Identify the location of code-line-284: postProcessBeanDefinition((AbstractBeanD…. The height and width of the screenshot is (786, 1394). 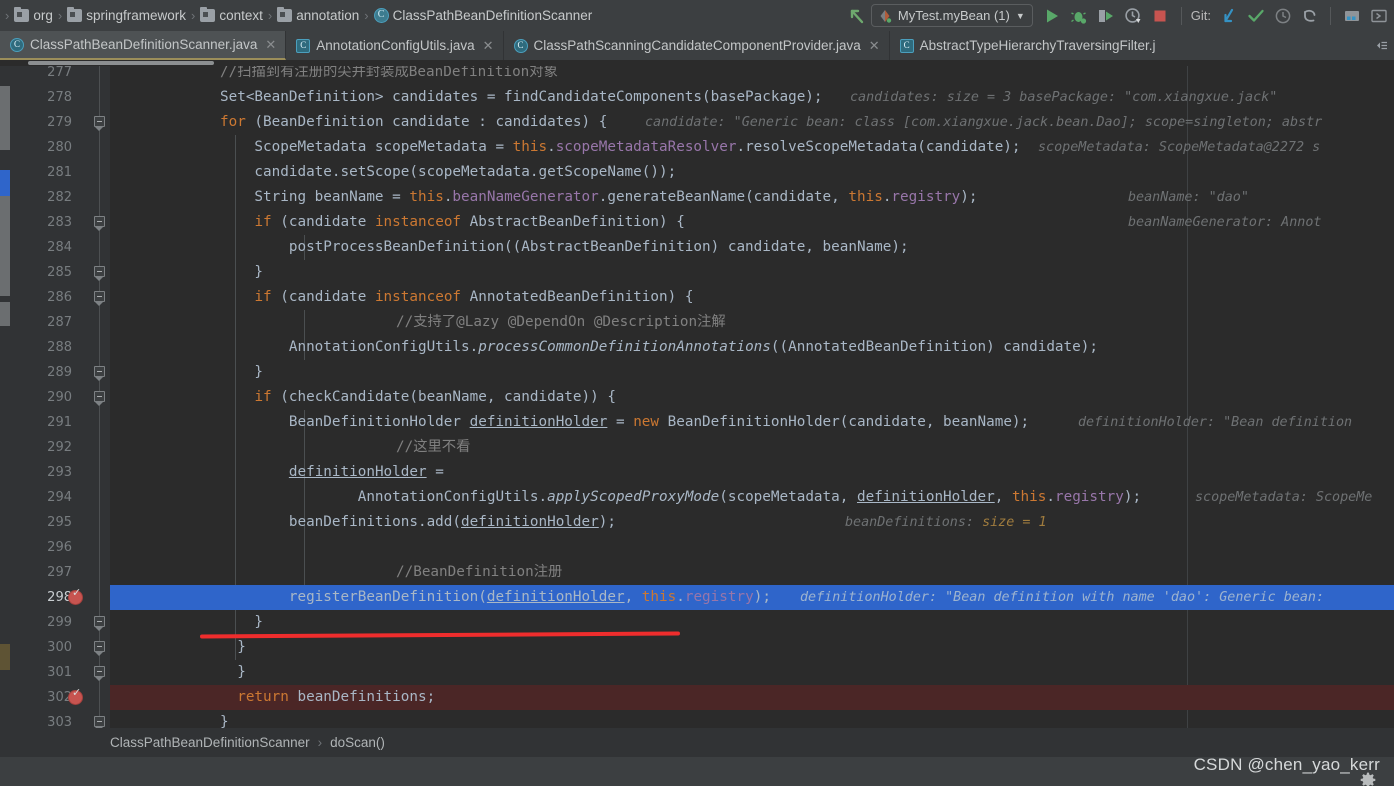
(752, 247).